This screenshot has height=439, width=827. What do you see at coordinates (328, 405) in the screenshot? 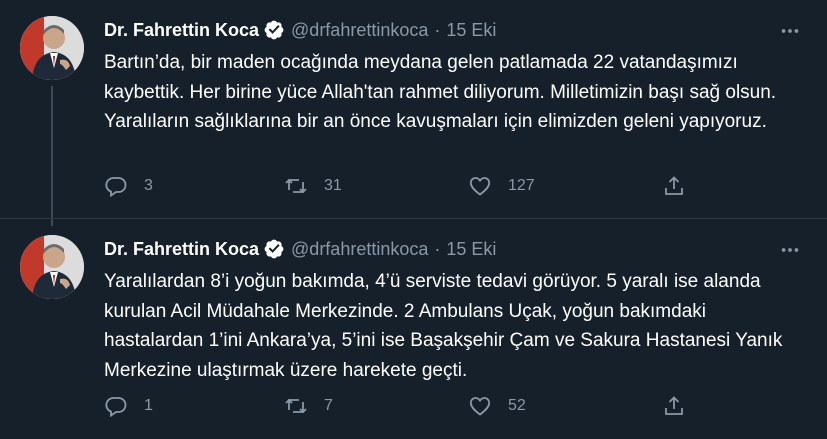
I see `retweet-count: 7` at bounding box center [328, 405].